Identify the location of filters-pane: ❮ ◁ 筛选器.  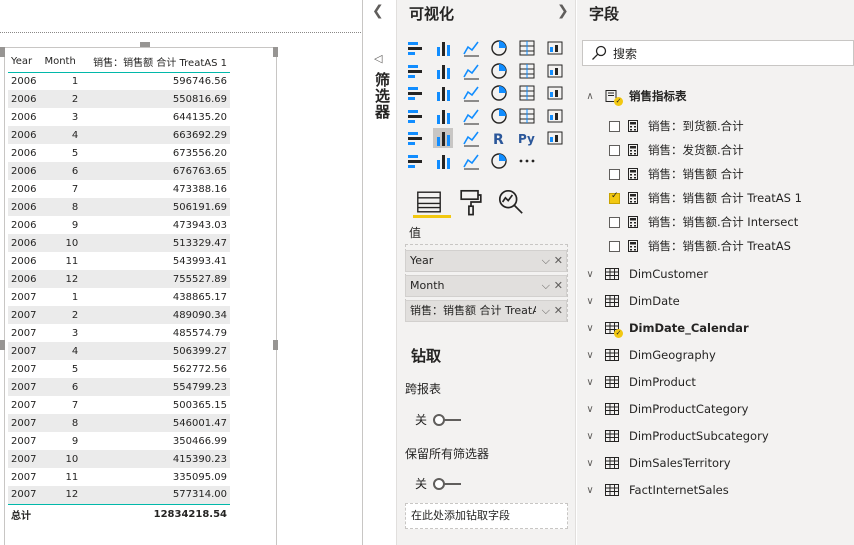
(380, 272).